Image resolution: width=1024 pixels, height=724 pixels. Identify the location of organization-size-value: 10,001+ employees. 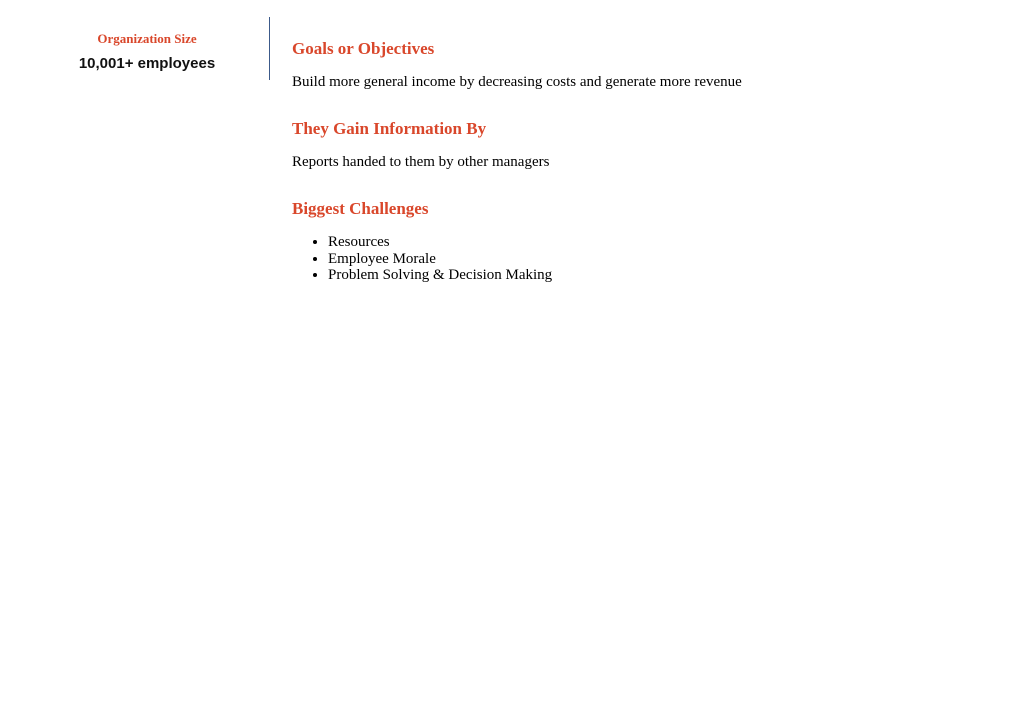
(147, 63).